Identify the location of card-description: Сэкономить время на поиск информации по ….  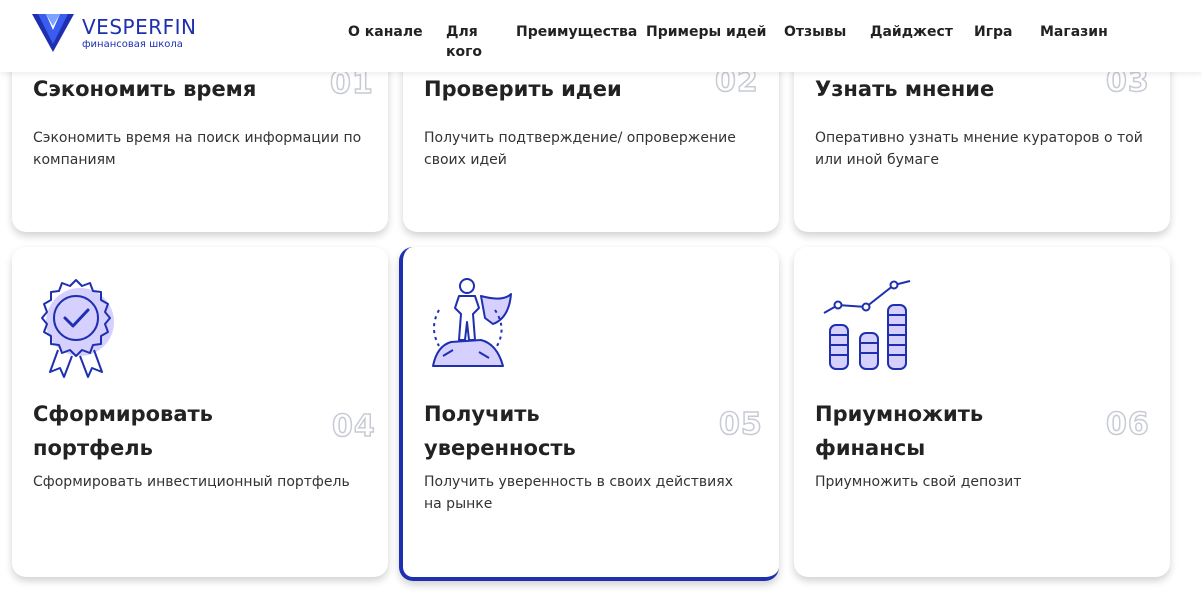
(197, 149).